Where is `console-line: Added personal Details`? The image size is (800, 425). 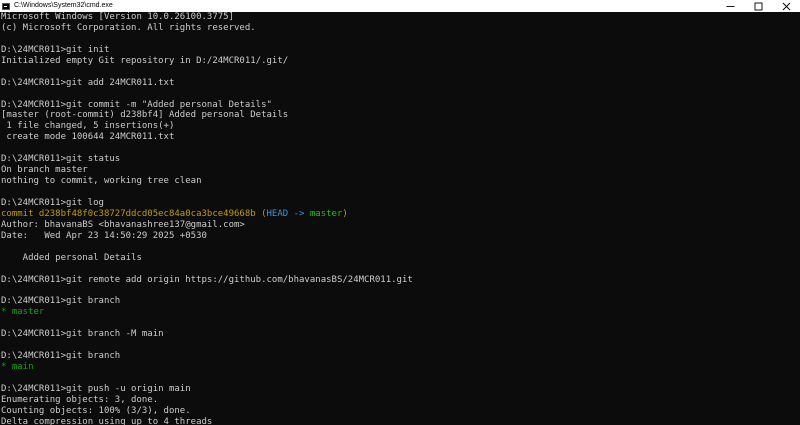
console-line: Added personal Details is located at coordinates (71, 257).